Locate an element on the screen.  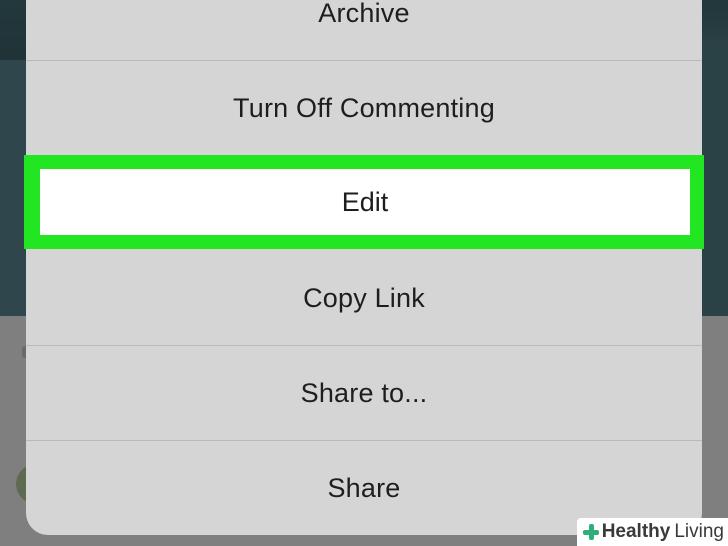
menu-item-edit: Edit is located at coordinates (365, 202).